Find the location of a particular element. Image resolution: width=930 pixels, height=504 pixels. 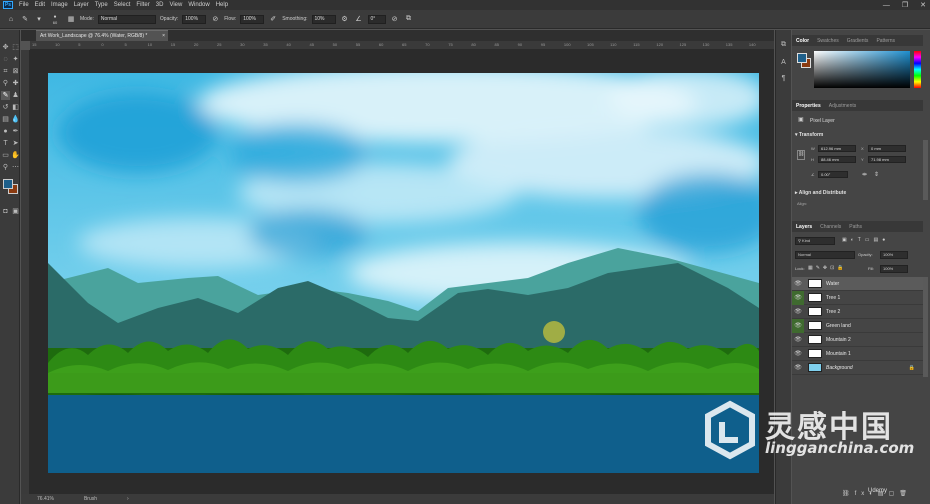

paragraph-icon: ¶ is located at coordinates (783, 78).